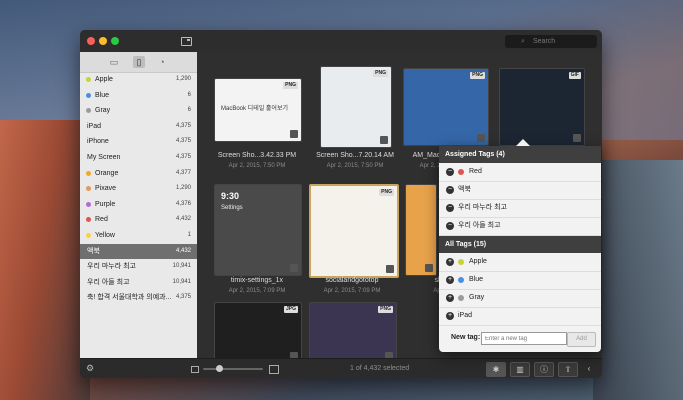 This screenshot has width=683, height=400. Describe the element at coordinates (355, 155) in the screenshot. I see `thumbnail-title: Screen Sho...7.20.14 AM` at that location.